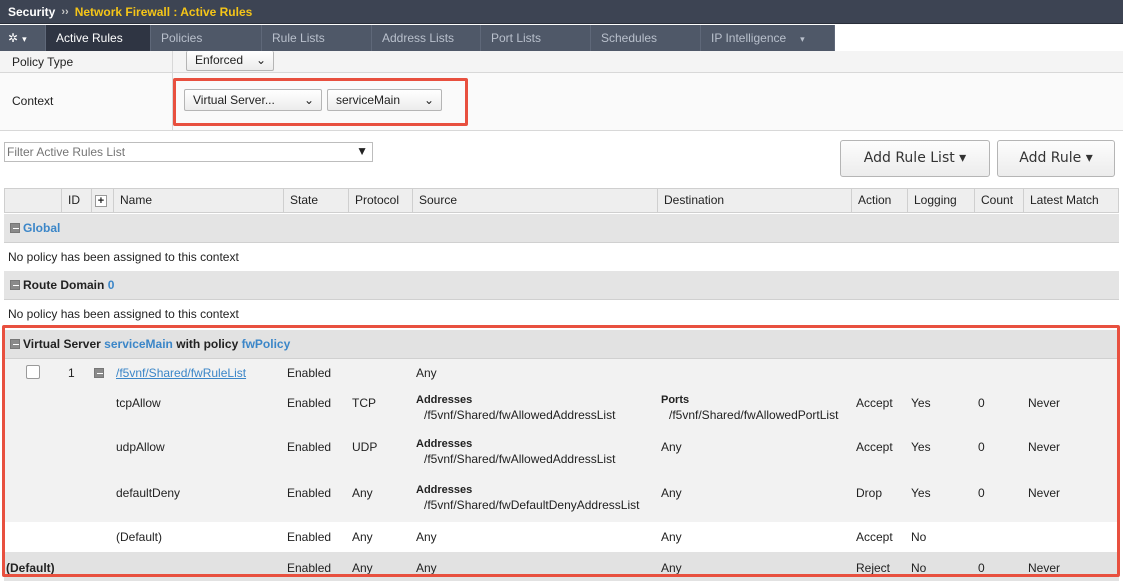 The width and height of the screenshot is (1123, 581). What do you see at coordinates (362, 151) in the screenshot?
I see `funnel-icon: ▼` at bounding box center [362, 151].